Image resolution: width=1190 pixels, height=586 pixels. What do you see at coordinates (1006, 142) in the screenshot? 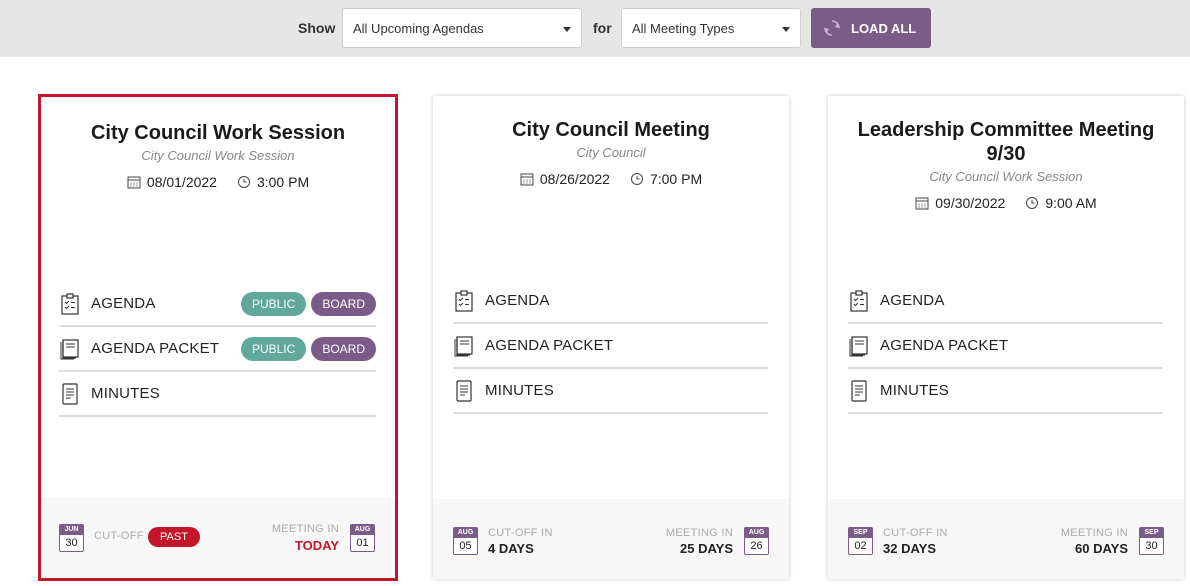
I see `meeting-title: Leadership Committee Meeting 9/30` at bounding box center [1006, 142].